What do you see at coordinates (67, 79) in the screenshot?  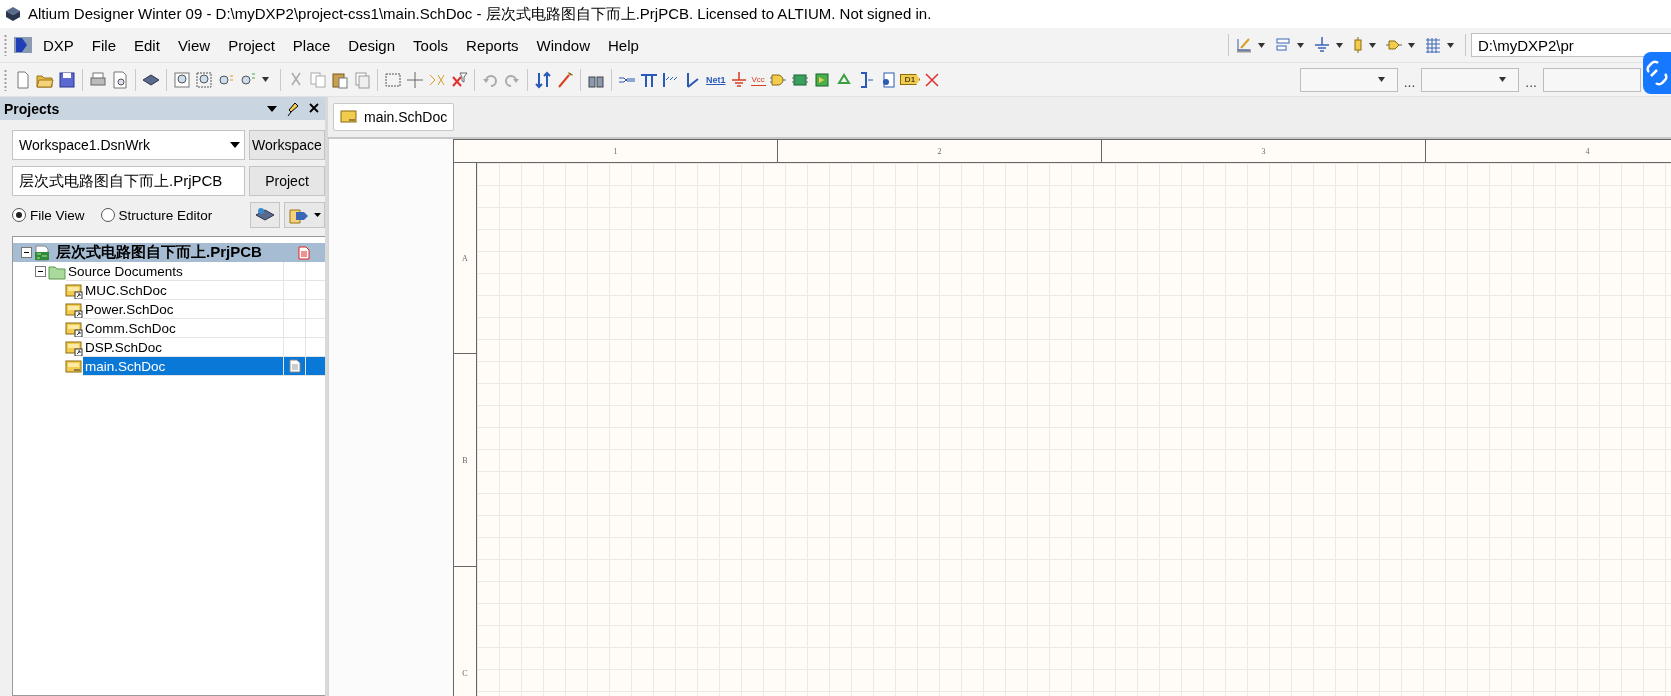 I see `save-icon` at bounding box center [67, 79].